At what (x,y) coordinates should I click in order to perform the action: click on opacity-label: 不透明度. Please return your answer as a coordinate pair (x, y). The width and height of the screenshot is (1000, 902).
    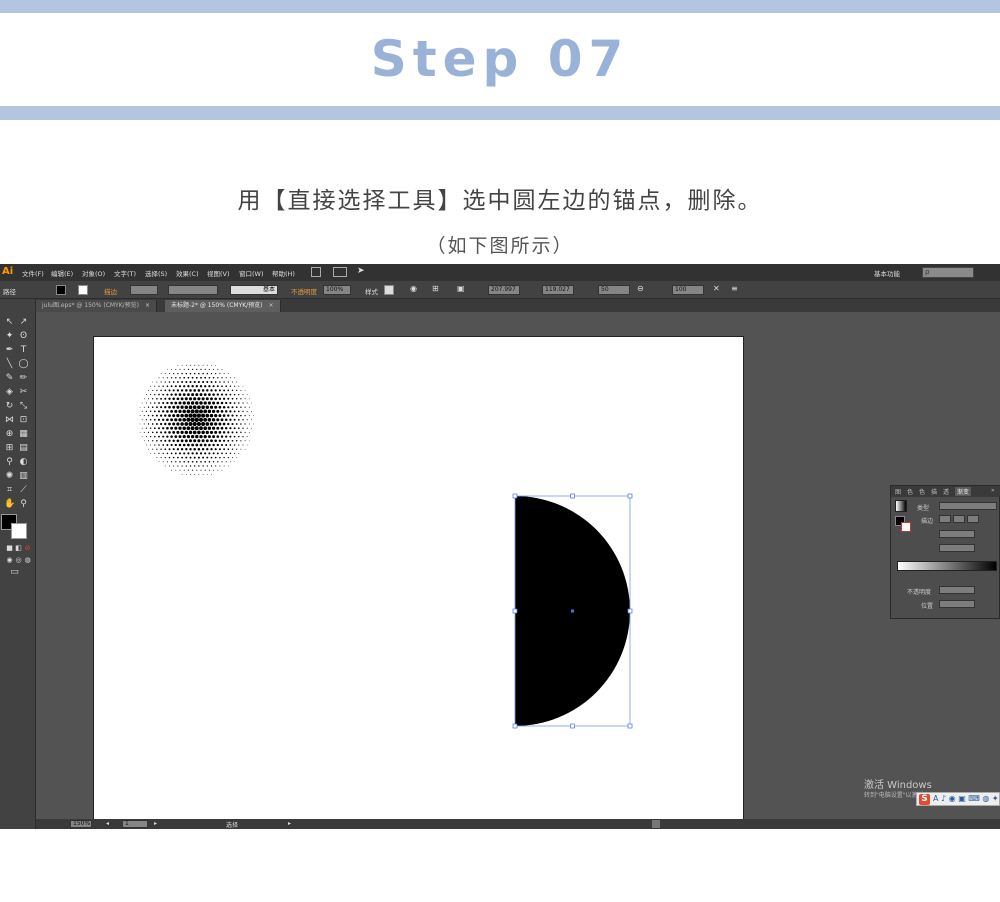
    Looking at the image, I should click on (304, 291).